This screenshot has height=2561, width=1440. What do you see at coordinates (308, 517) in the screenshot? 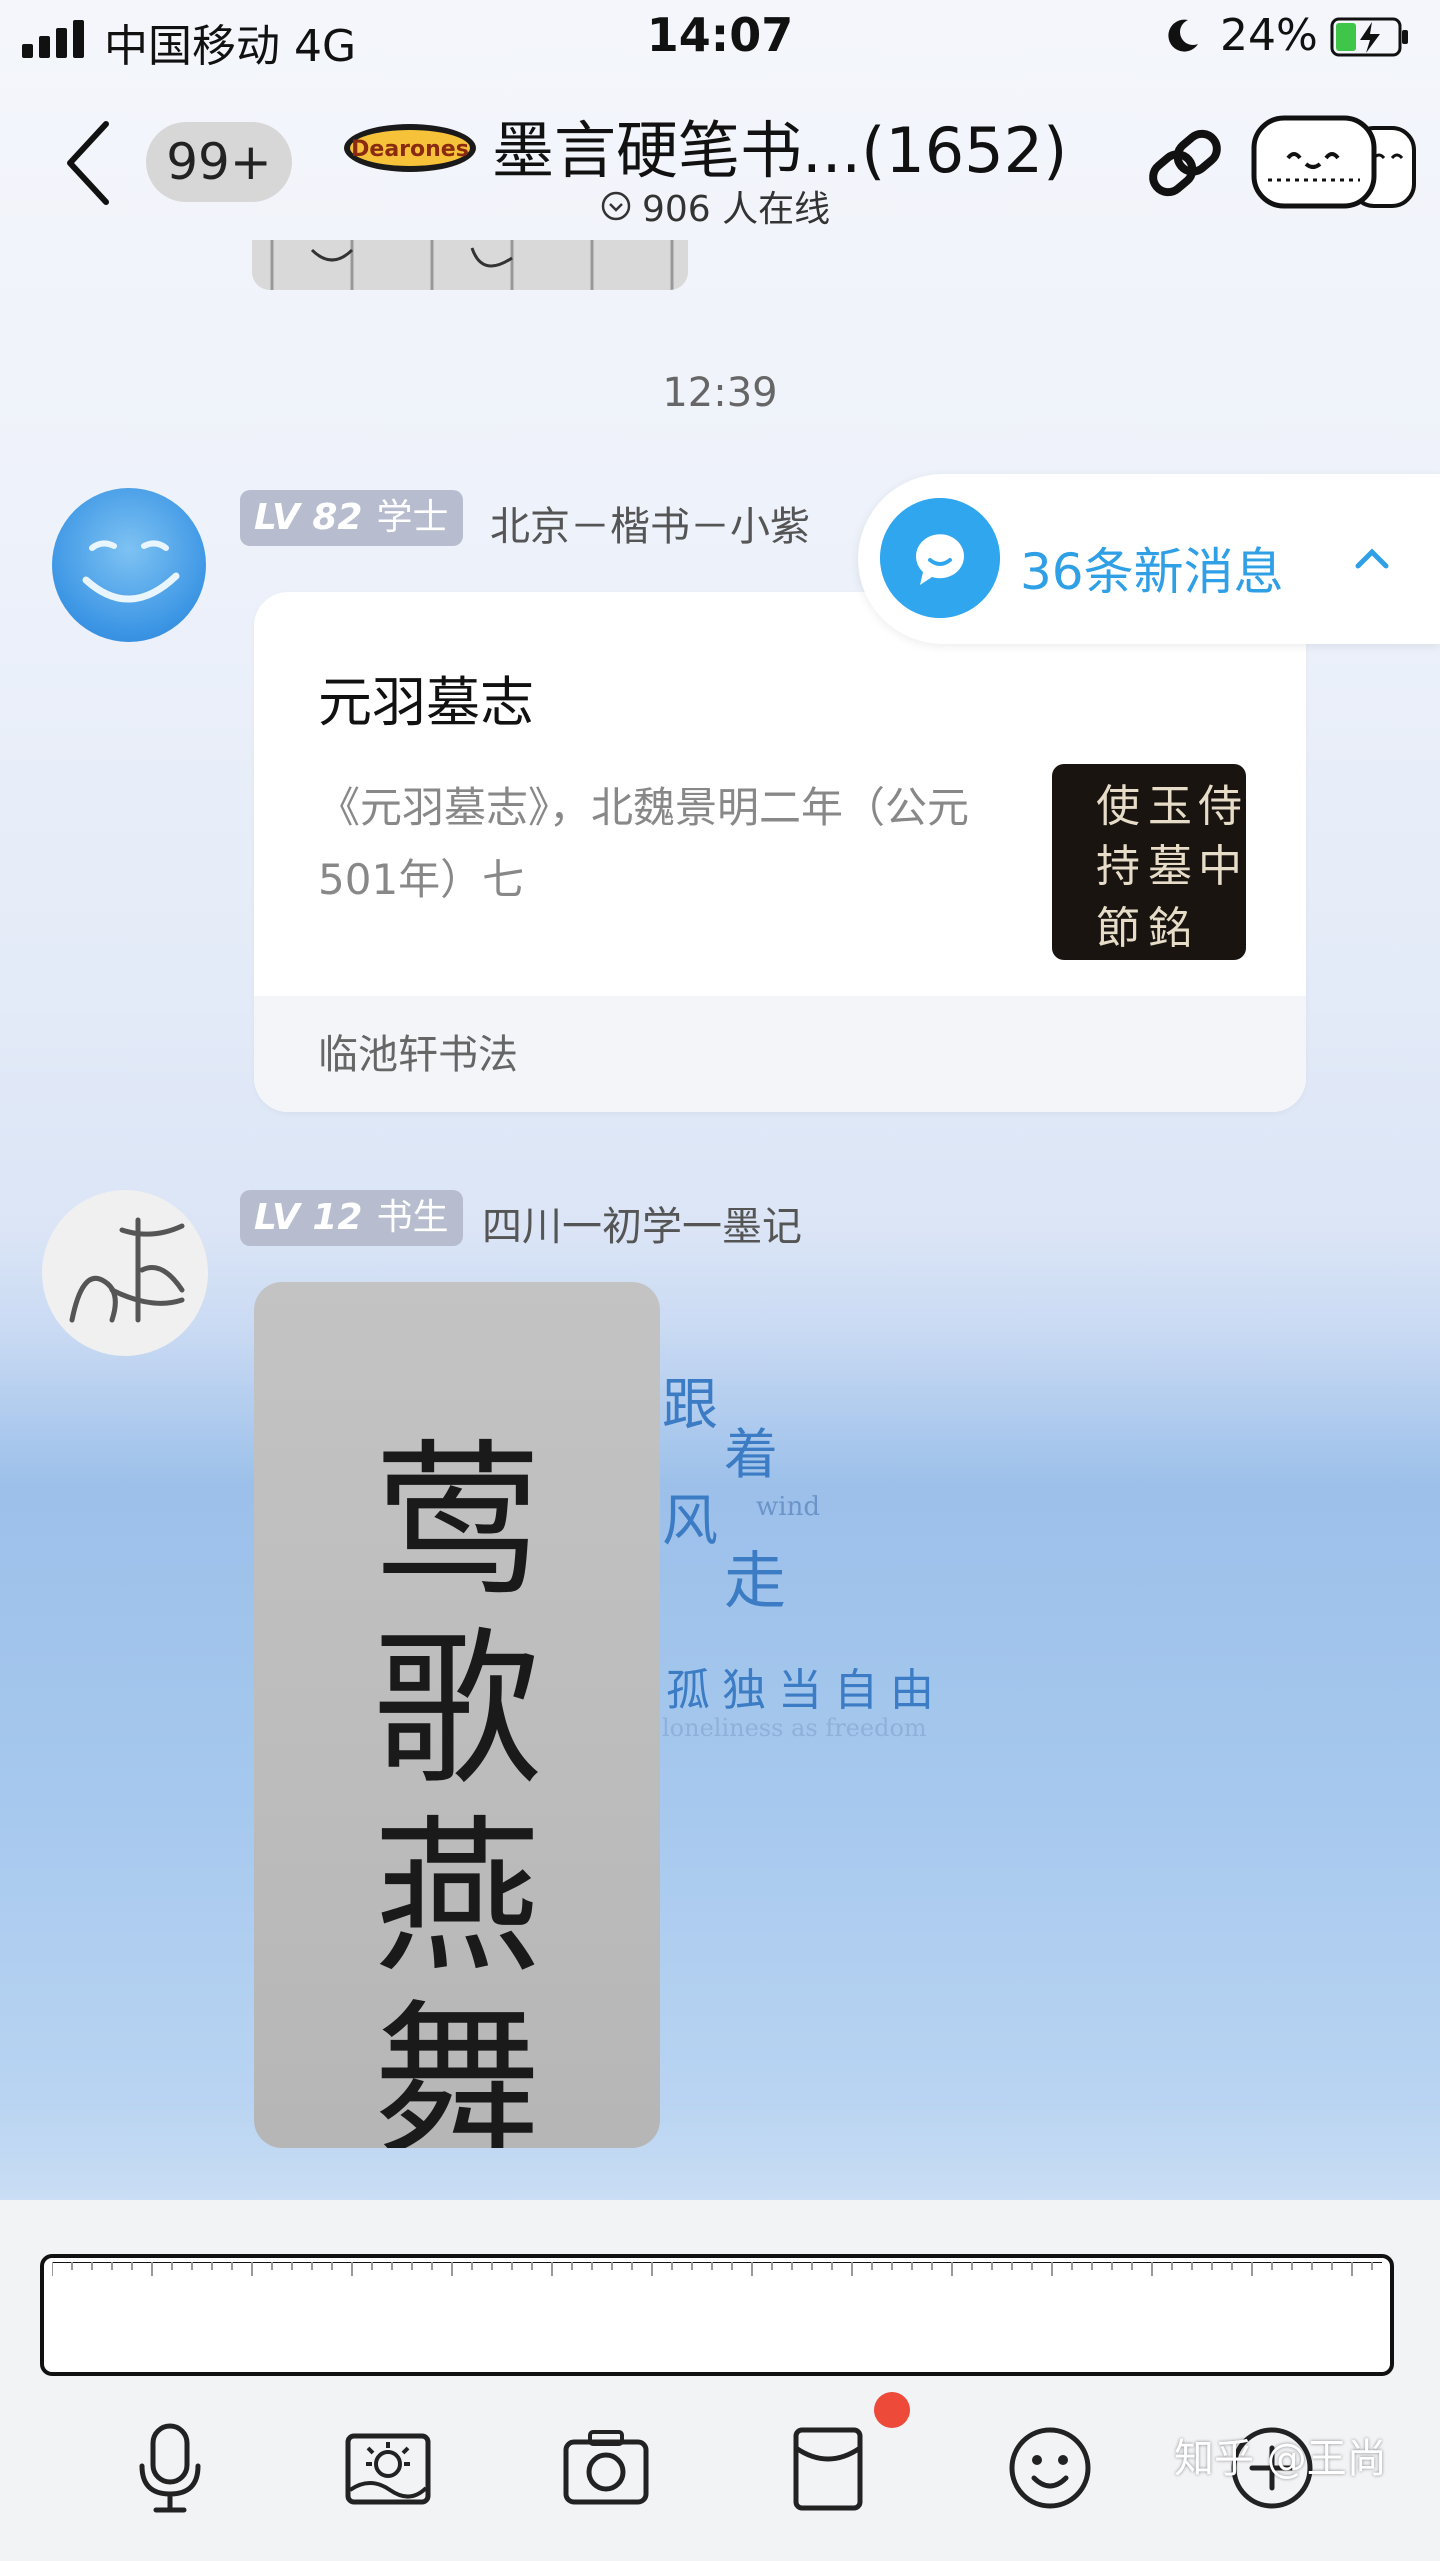
I see `level-value: LV 82` at bounding box center [308, 517].